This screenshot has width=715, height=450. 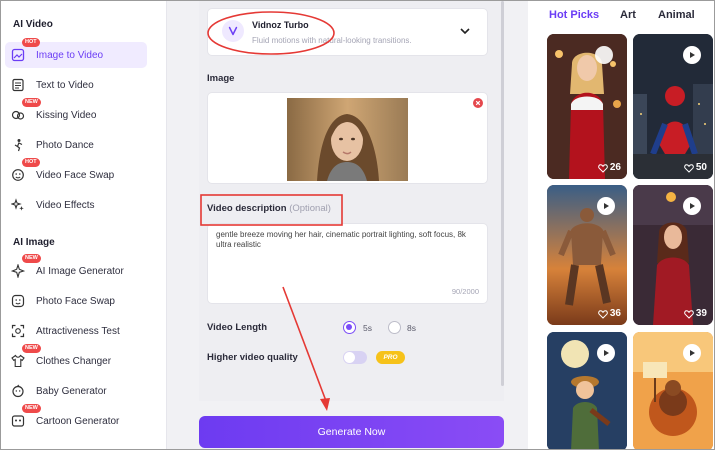 What do you see at coordinates (33, 24) in the screenshot?
I see `section-title-ai-video: AI Video` at bounding box center [33, 24].